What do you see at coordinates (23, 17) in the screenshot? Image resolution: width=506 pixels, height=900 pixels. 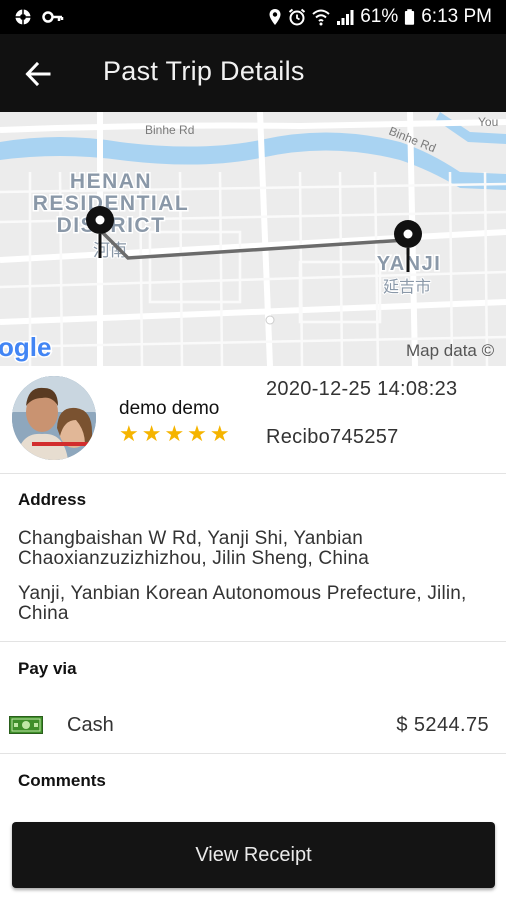 I see `app-notification-icon` at bounding box center [23, 17].